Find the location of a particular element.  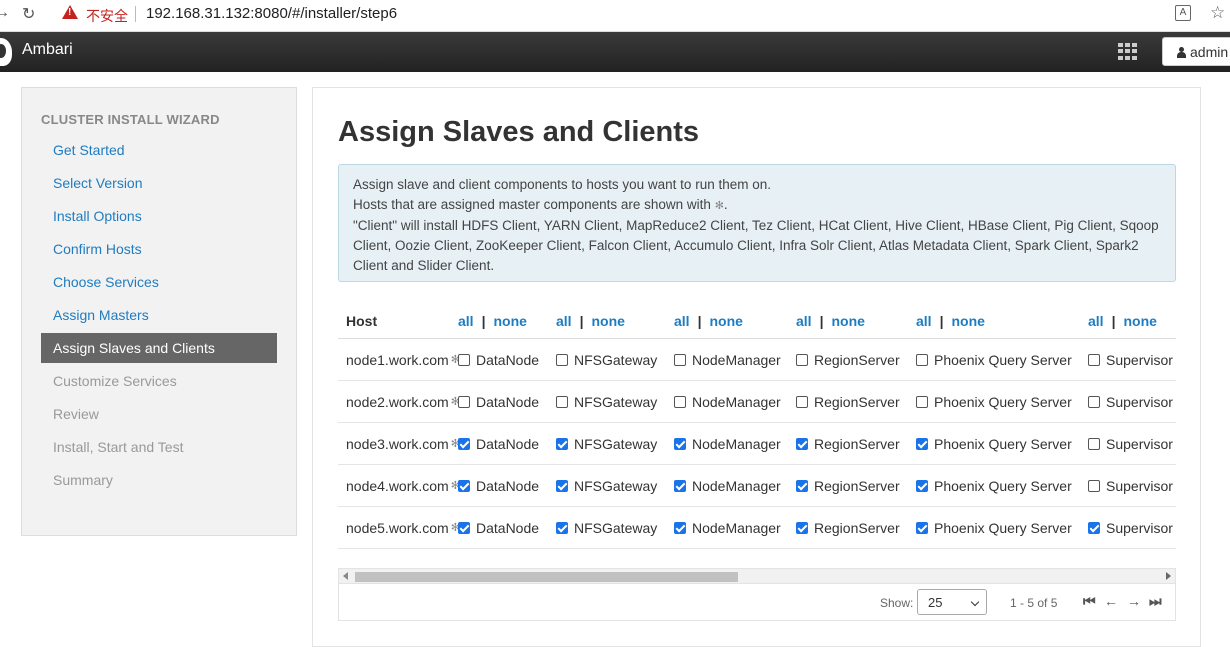

sidebar-item-select-version: Select Version is located at coordinates (159, 183).